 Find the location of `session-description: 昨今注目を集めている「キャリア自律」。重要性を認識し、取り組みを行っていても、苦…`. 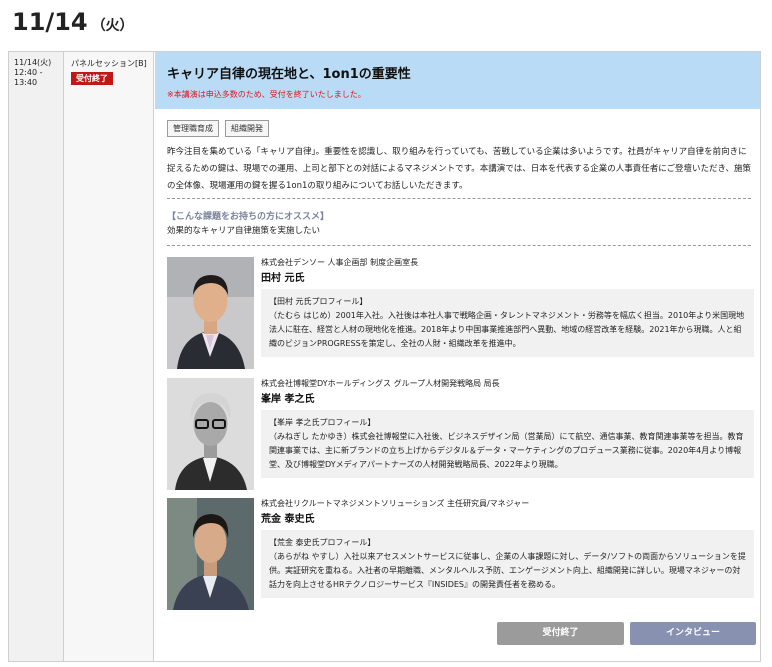

session-description: 昨今注目を集めている「キャリア自律」。重要性を認識し、取り組みを行っていても、苦… is located at coordinates (459, 169).